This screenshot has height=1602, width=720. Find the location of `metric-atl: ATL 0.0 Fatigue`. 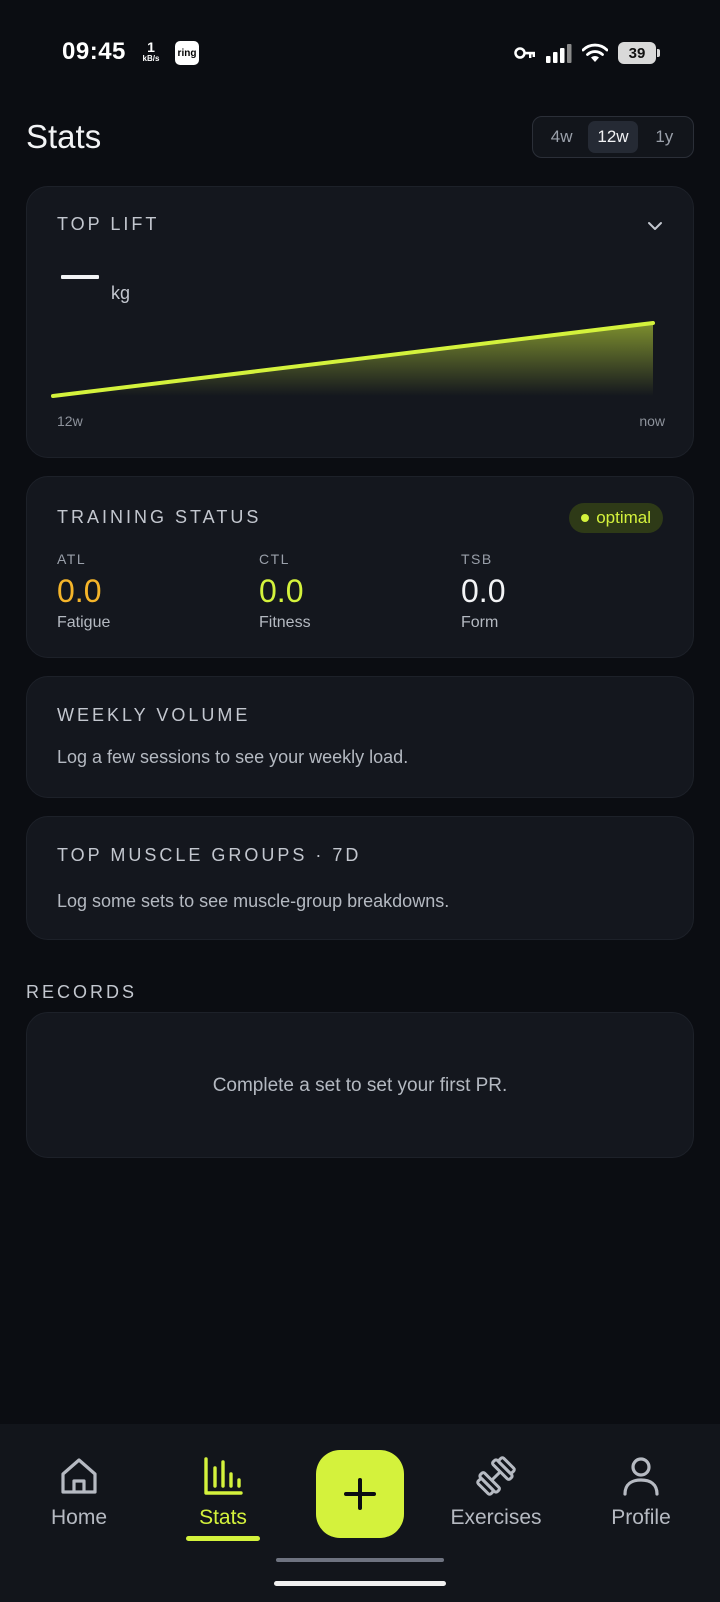

metric-atl: ATL 0.0 Fatigue is located at coordinates (83, 591).